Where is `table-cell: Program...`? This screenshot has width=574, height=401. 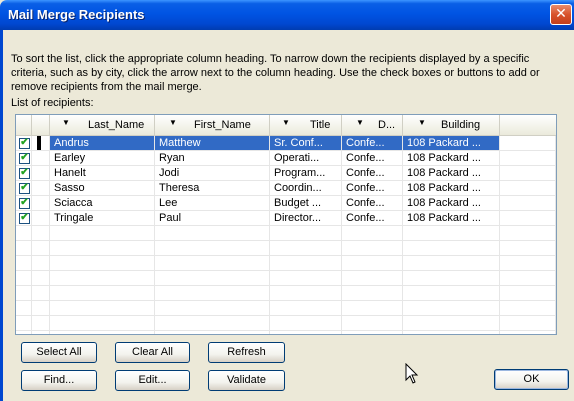 table-cell: Program... is located at coordinates (306, 173).